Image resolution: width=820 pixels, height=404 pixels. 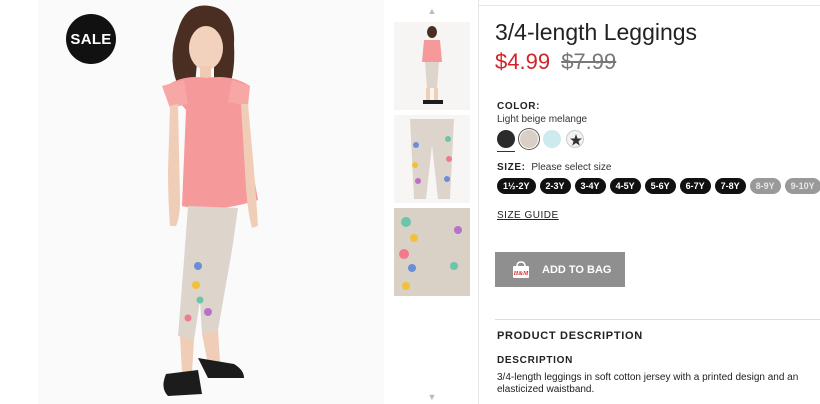 I want to click on thumbnail-fabric-detail-icon, so click(x=432, y=252).